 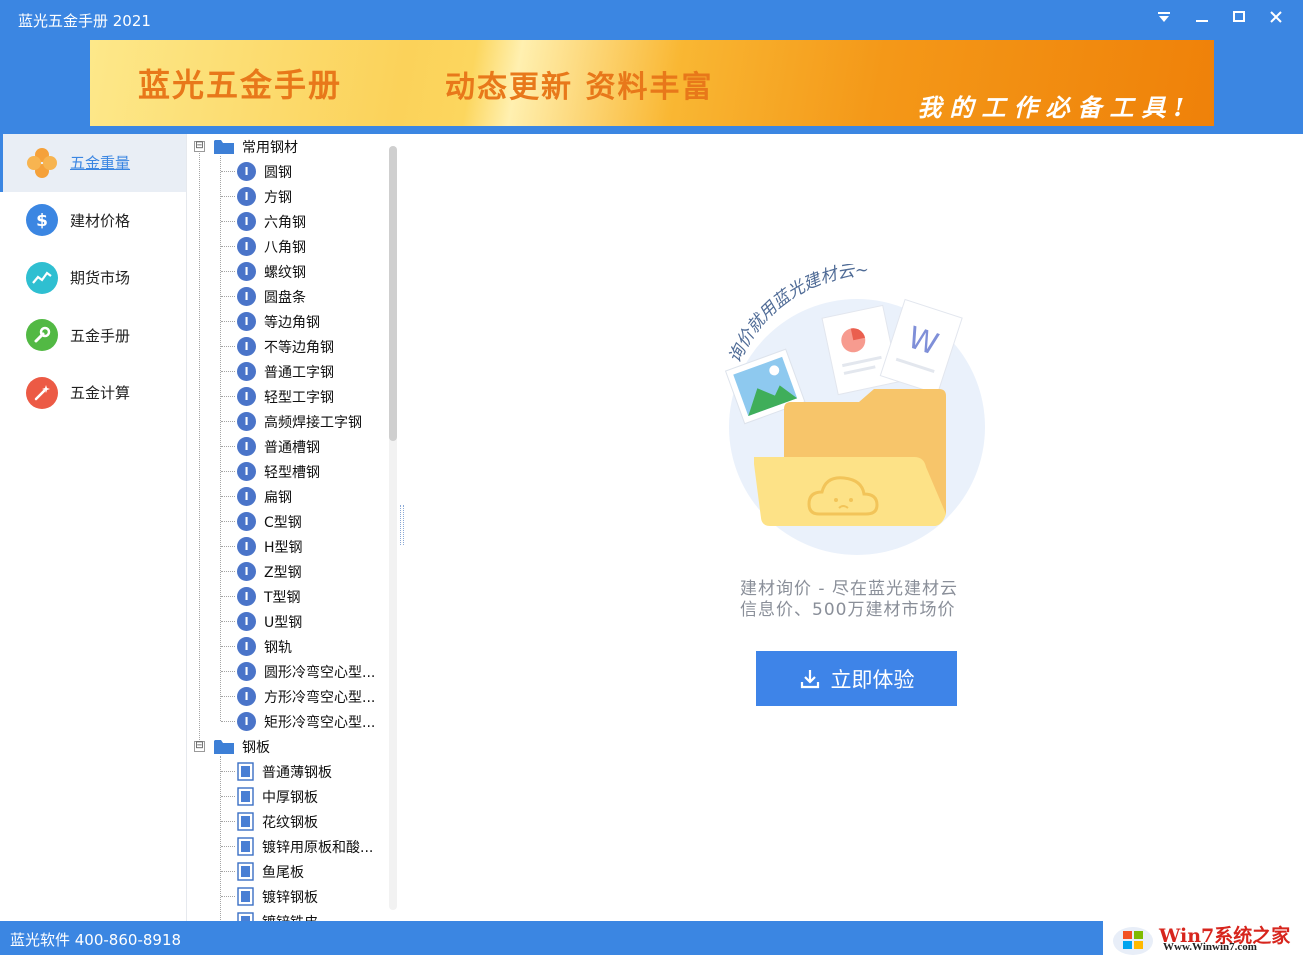 I want to click on tree-item: I Z型钢, so click(x=269, y=571).